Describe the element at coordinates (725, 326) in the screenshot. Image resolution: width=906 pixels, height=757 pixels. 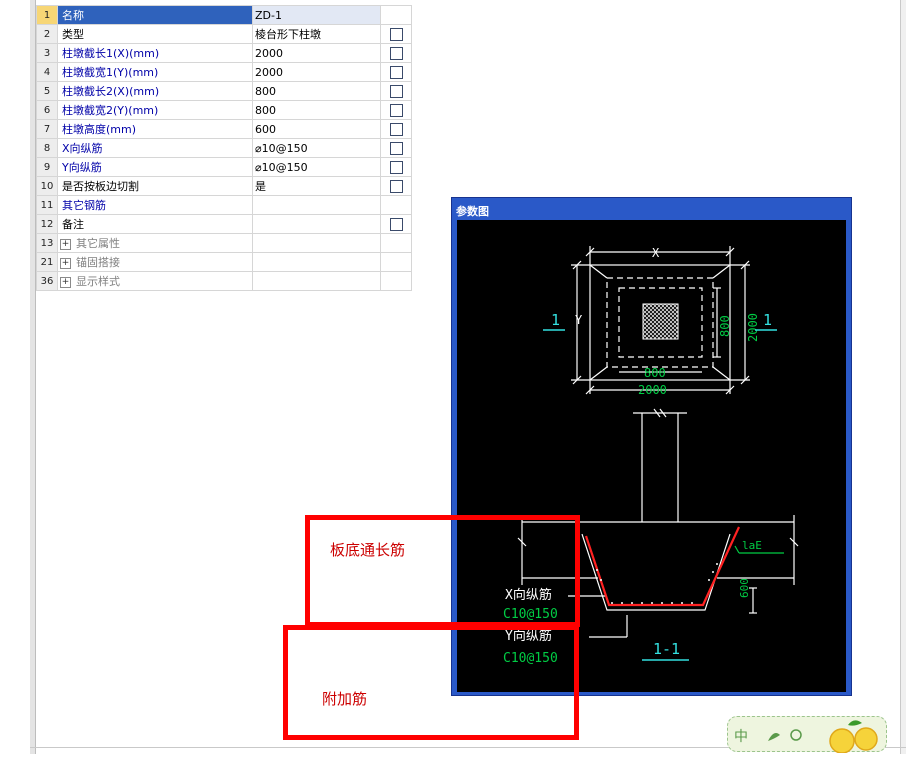
I see `dim-800-vertical: 800` at that location.